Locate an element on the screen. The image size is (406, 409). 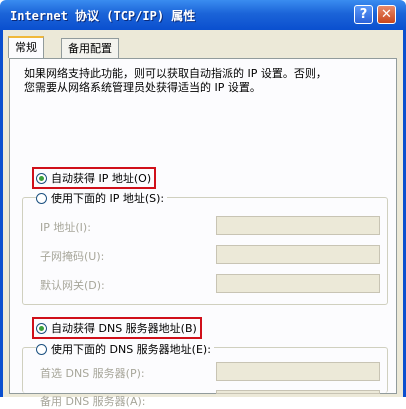
manual-dns-label: 使用下面的 DNS 服务器地址(E): is located at coordinates (131, 349).